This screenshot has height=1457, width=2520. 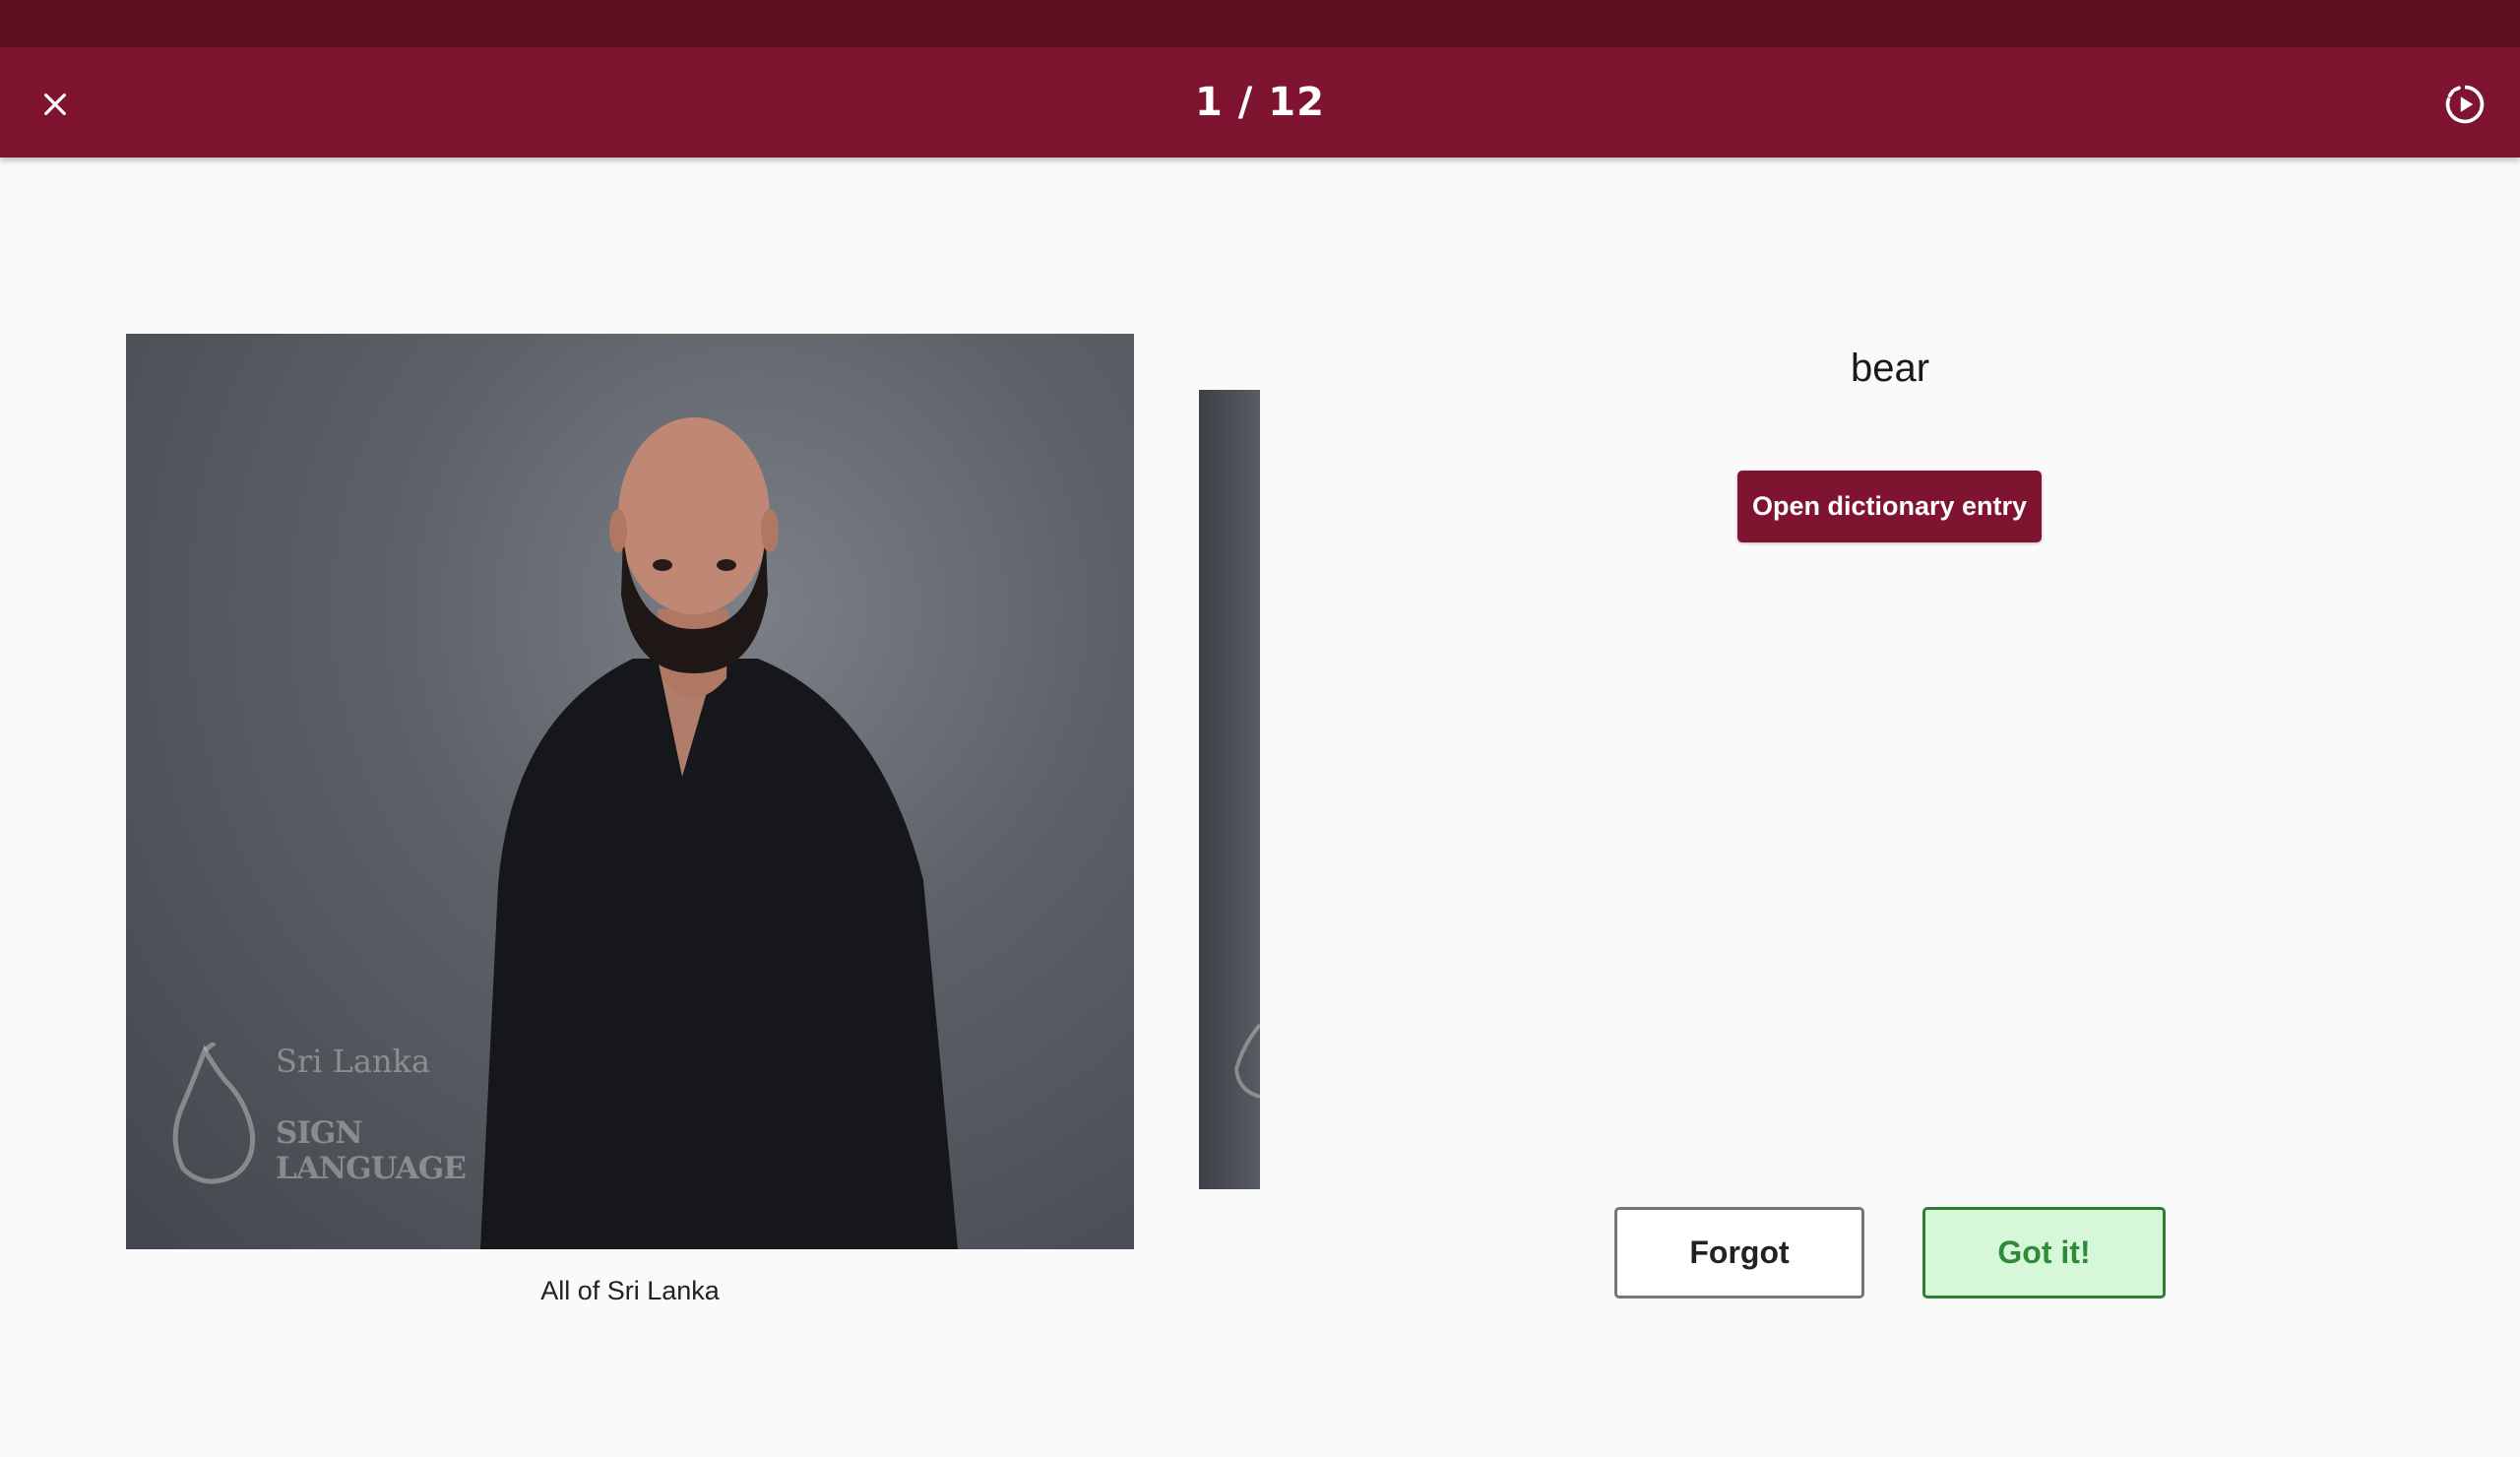 What do you see at coordinates (353, 1061) in the screenshot?
I see `watermark-text: Sri Lanka` at bounding box center [353, 1061].